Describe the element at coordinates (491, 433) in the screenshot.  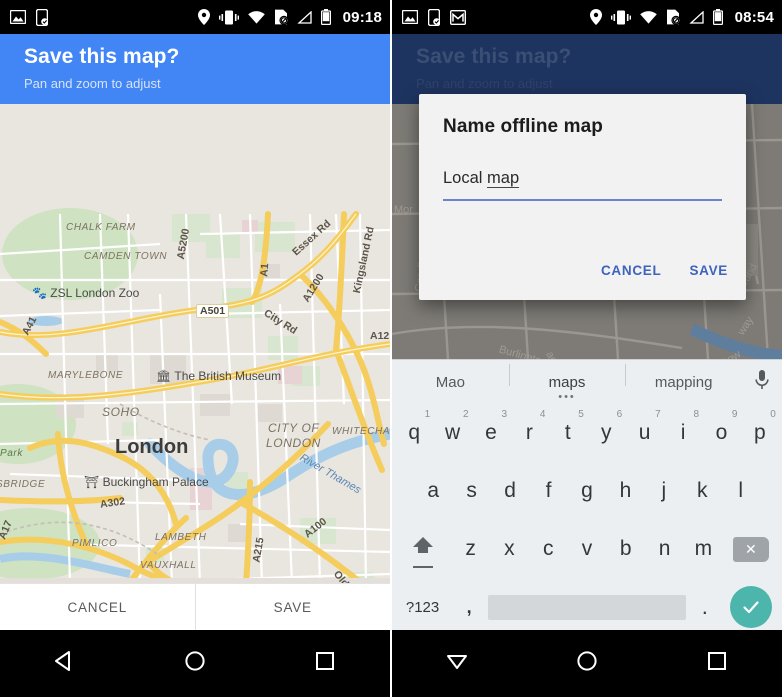
I see `key-e: 3e` at that location.